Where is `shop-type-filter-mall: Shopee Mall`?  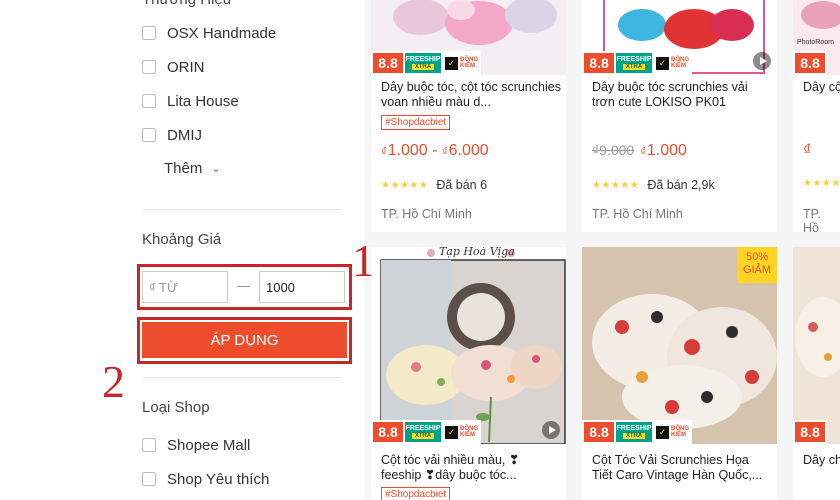 shop-type-filter-mall: Shopee Mall is located at coordinates (196, 445).